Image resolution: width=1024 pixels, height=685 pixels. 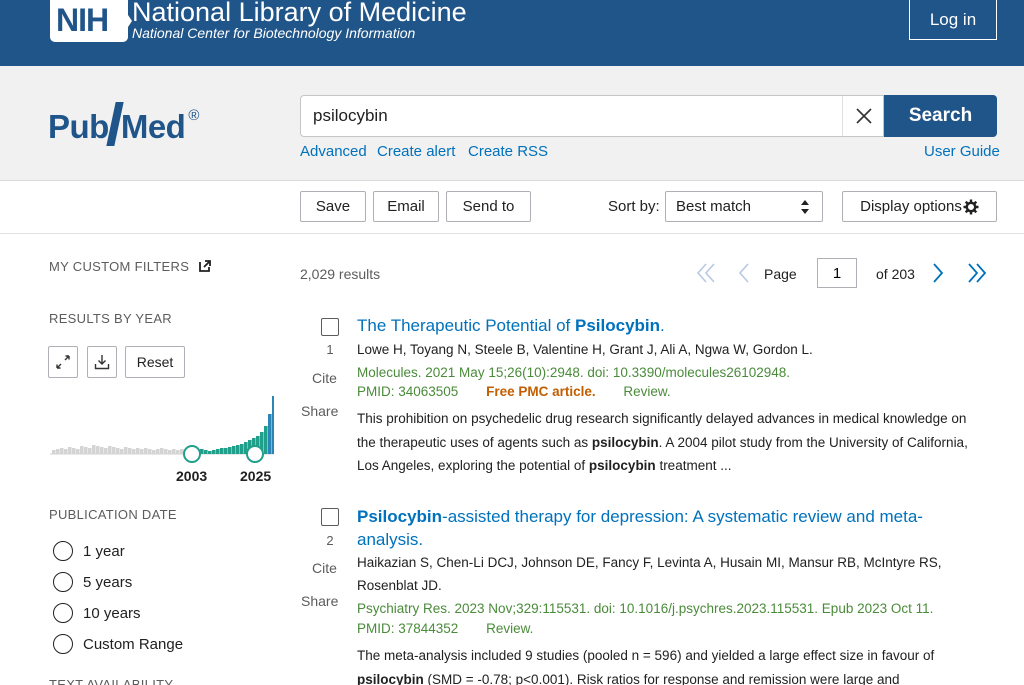 I want to click on result-1-number: 1, so click(x=330, y=349).